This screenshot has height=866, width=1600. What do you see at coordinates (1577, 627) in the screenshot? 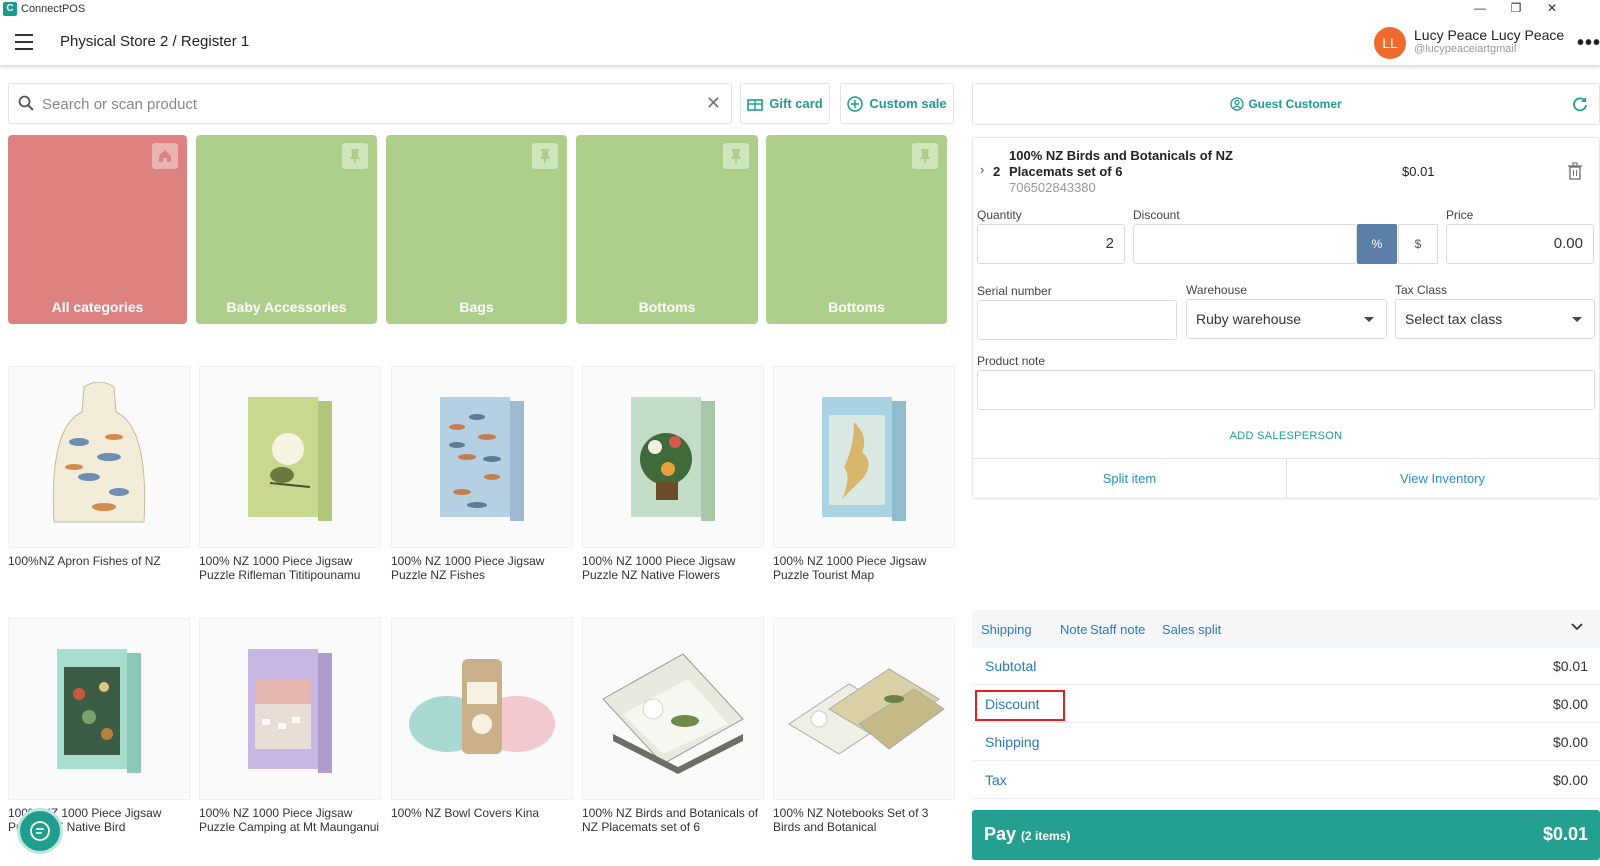
I see `chevron-down-icon` at bounding box center [1577, 627].